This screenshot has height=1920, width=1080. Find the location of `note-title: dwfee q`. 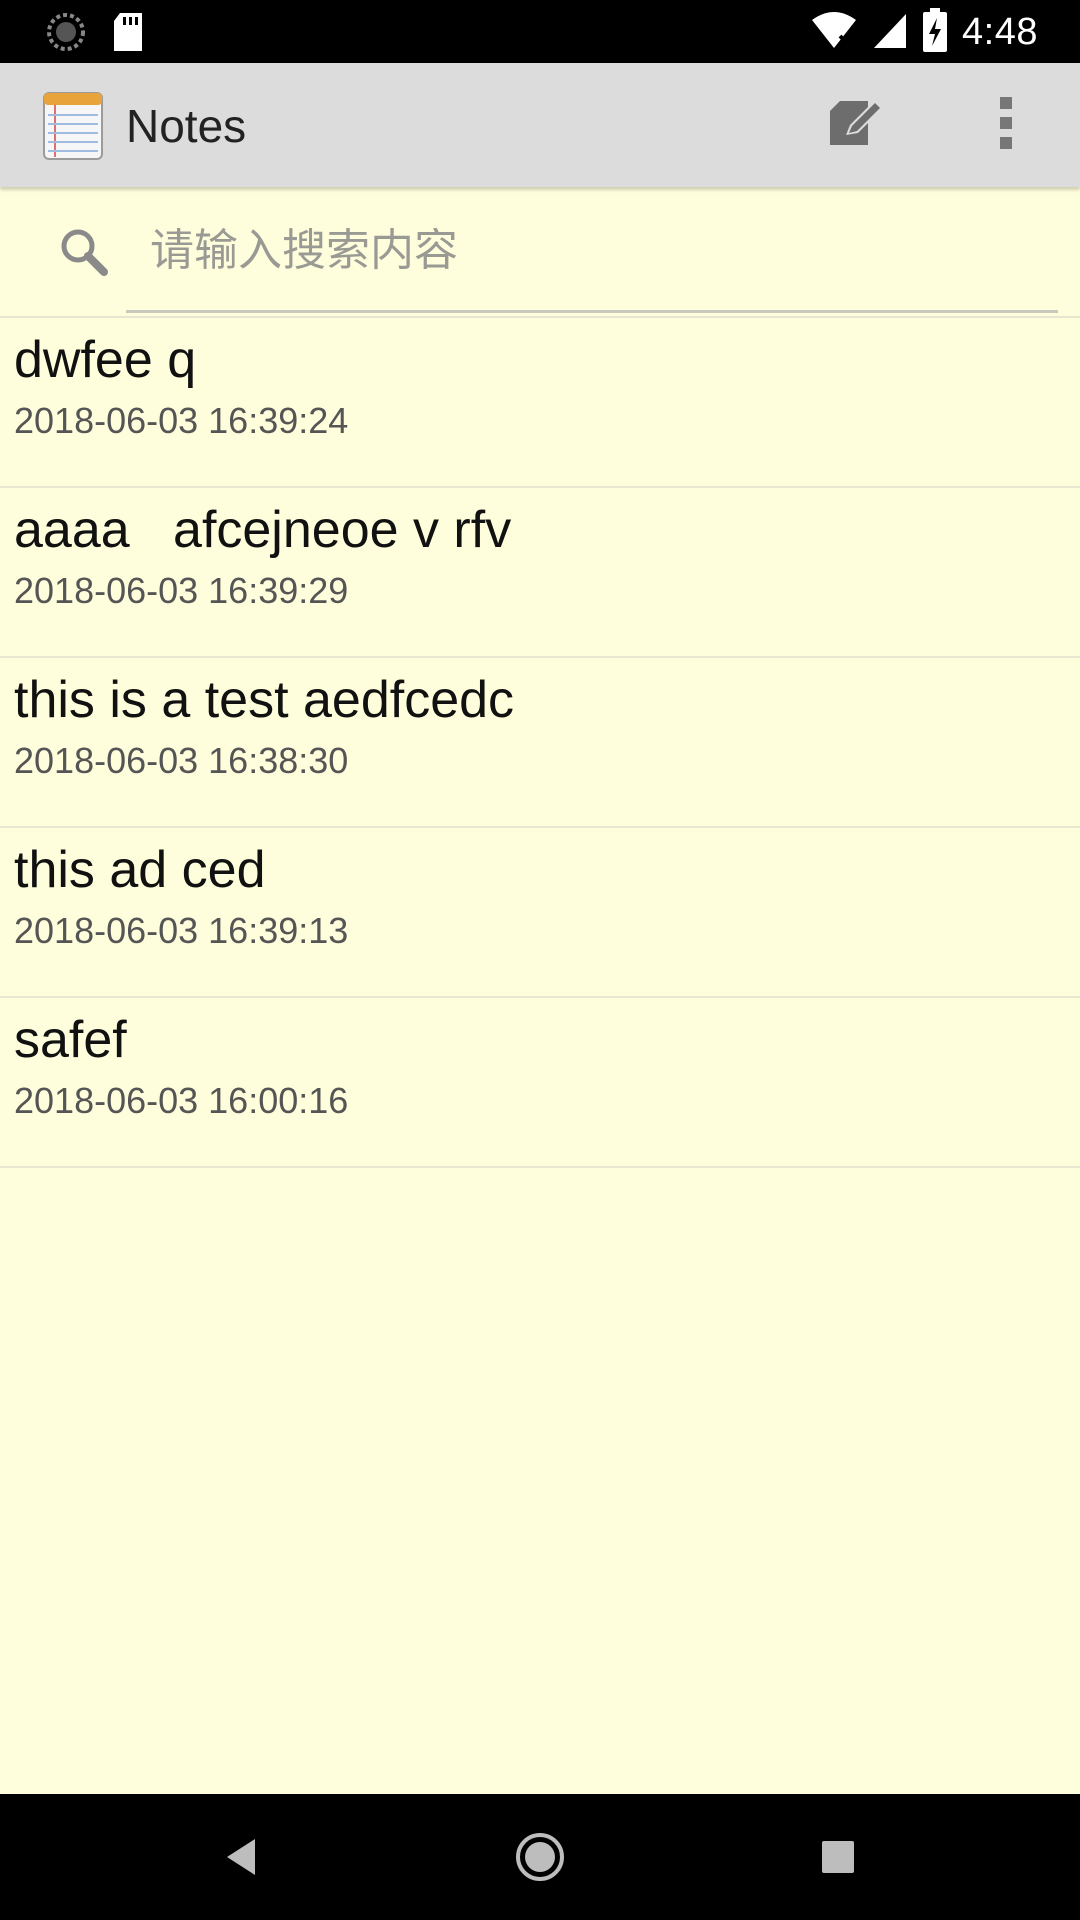

note-title: dwfee q is located at coordinates (105, 360).